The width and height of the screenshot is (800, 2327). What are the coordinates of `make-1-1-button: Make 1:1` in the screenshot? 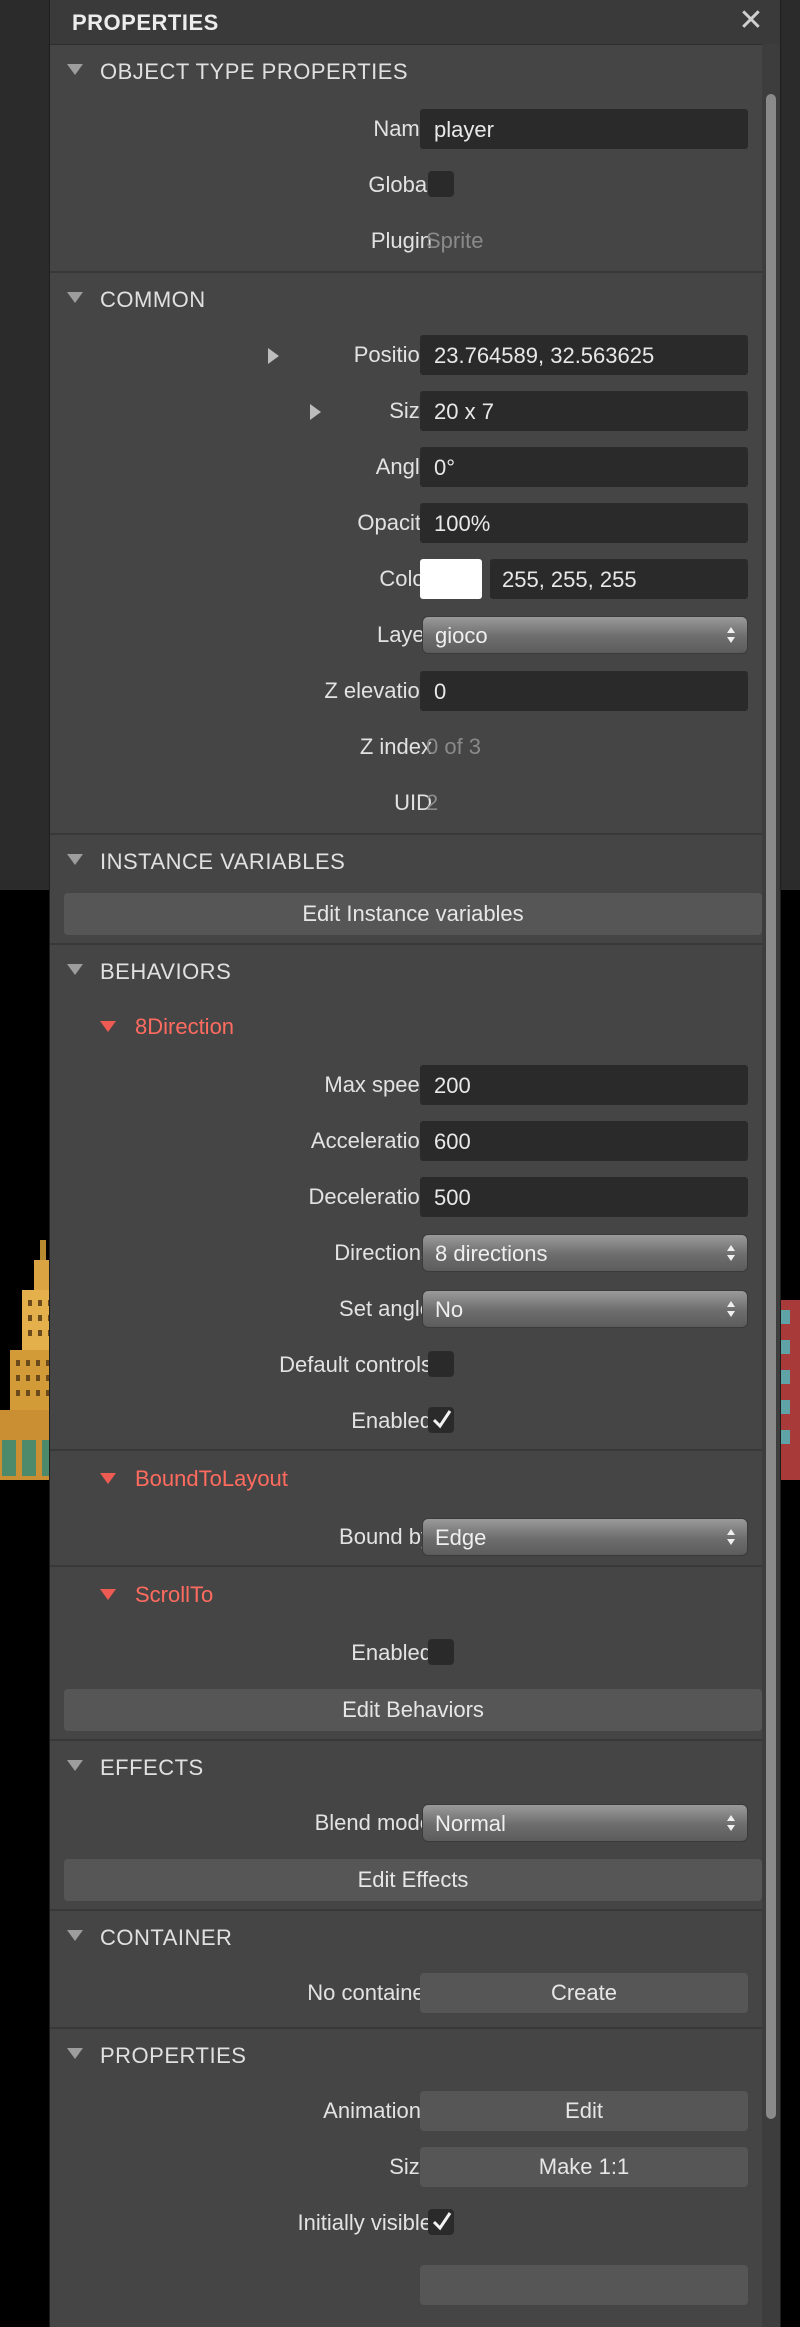 It's located at (584, 2167).